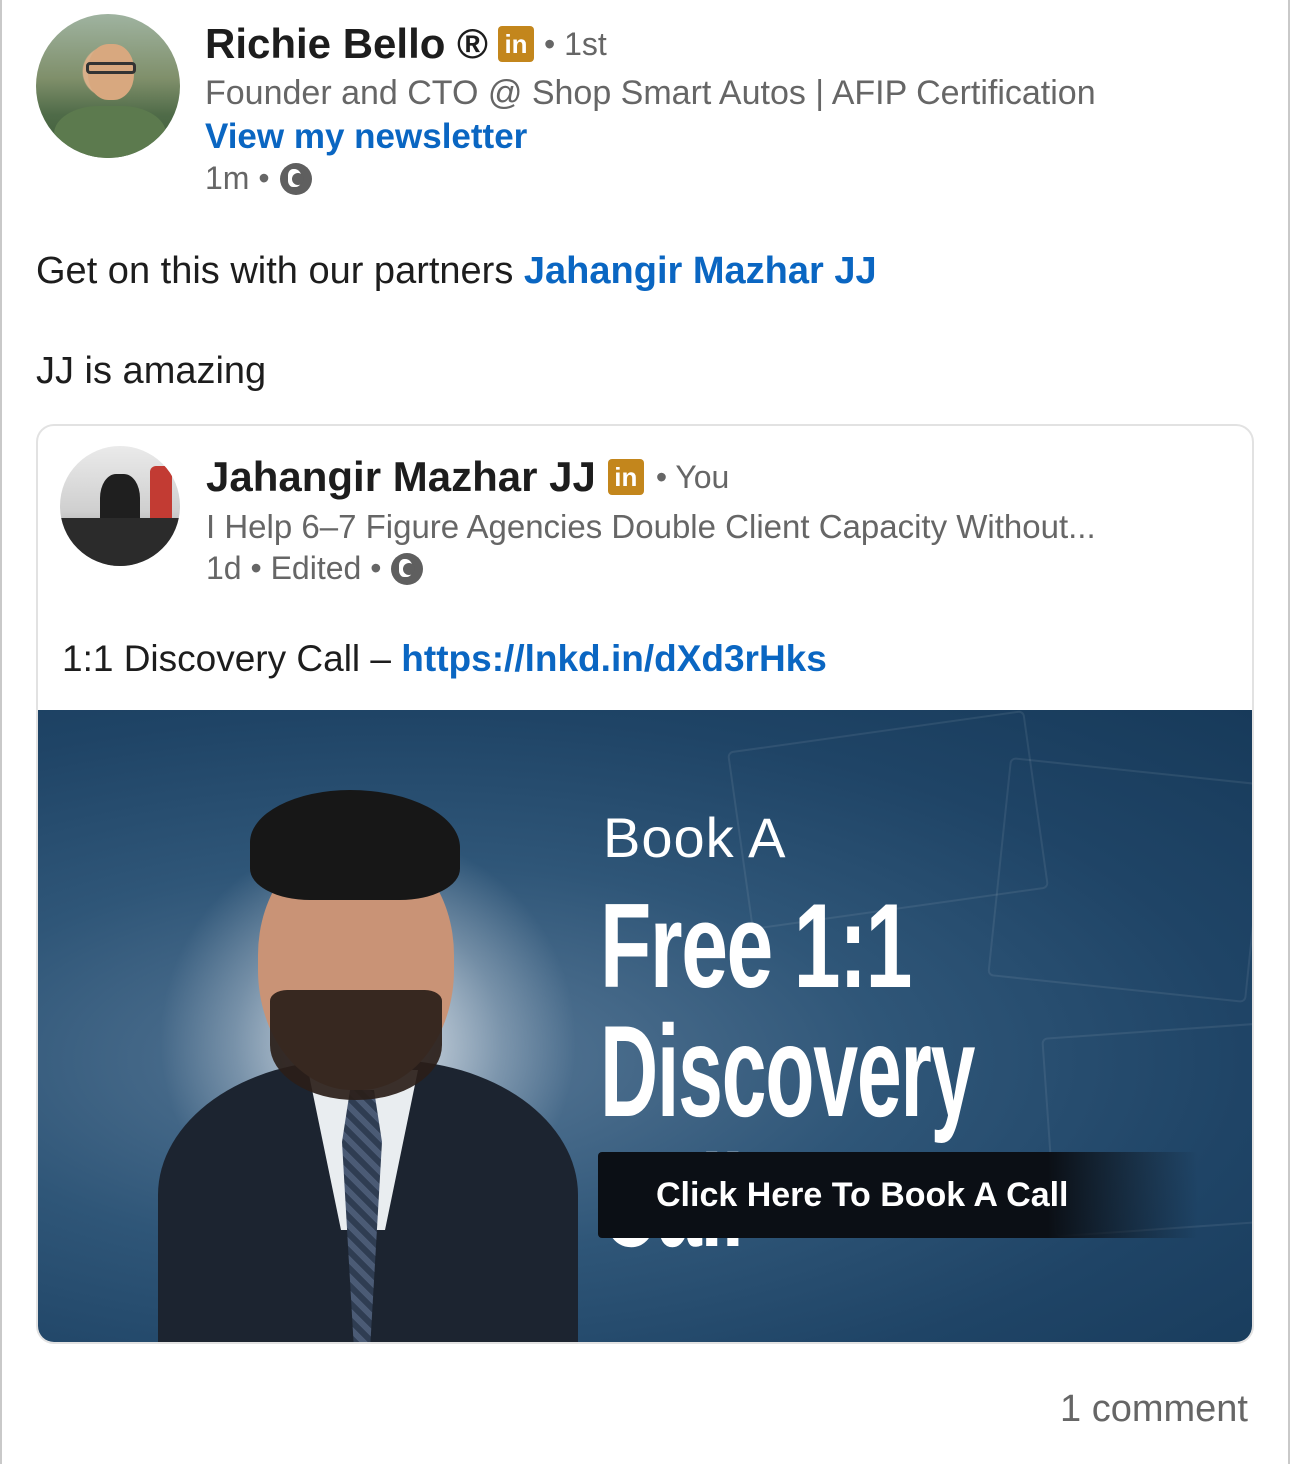 The image size is (1290, 1464). I want to click on post-meta: 1m •, so click(258, 178).